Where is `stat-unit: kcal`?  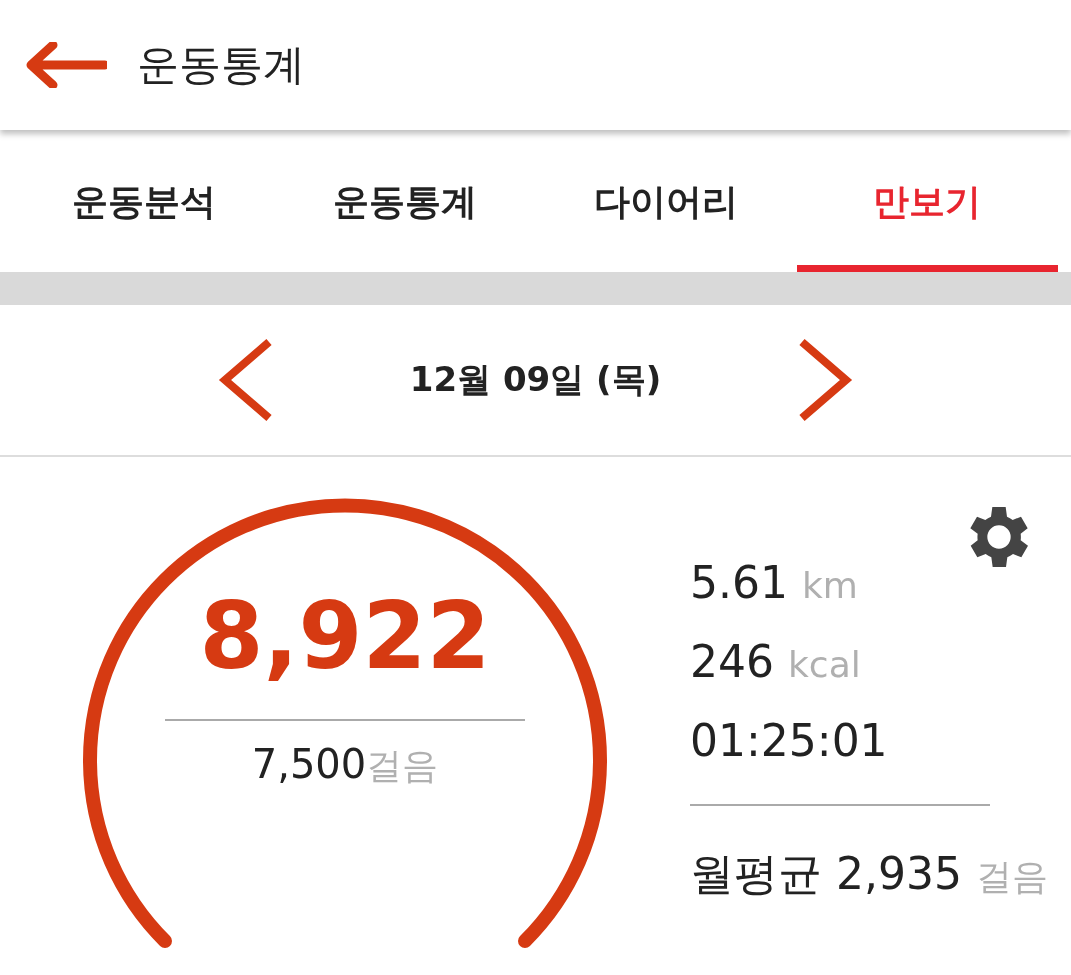 stat-unit: kcal is located at coordinates (824, 664).